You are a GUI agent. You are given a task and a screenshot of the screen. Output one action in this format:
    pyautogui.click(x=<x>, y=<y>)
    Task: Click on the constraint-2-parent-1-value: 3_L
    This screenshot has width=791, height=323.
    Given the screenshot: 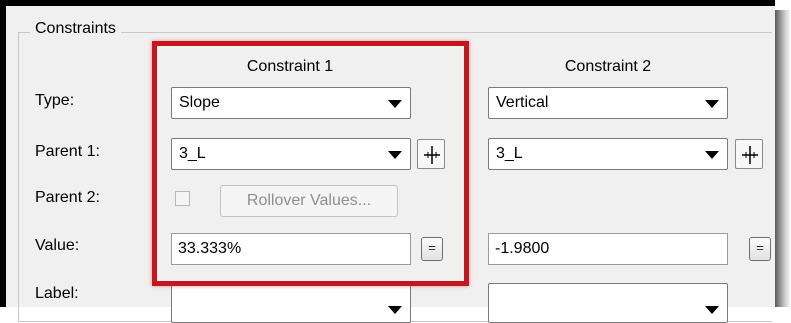 What is the action you would take?
    pyautogui.click(x=509, y=153)
    